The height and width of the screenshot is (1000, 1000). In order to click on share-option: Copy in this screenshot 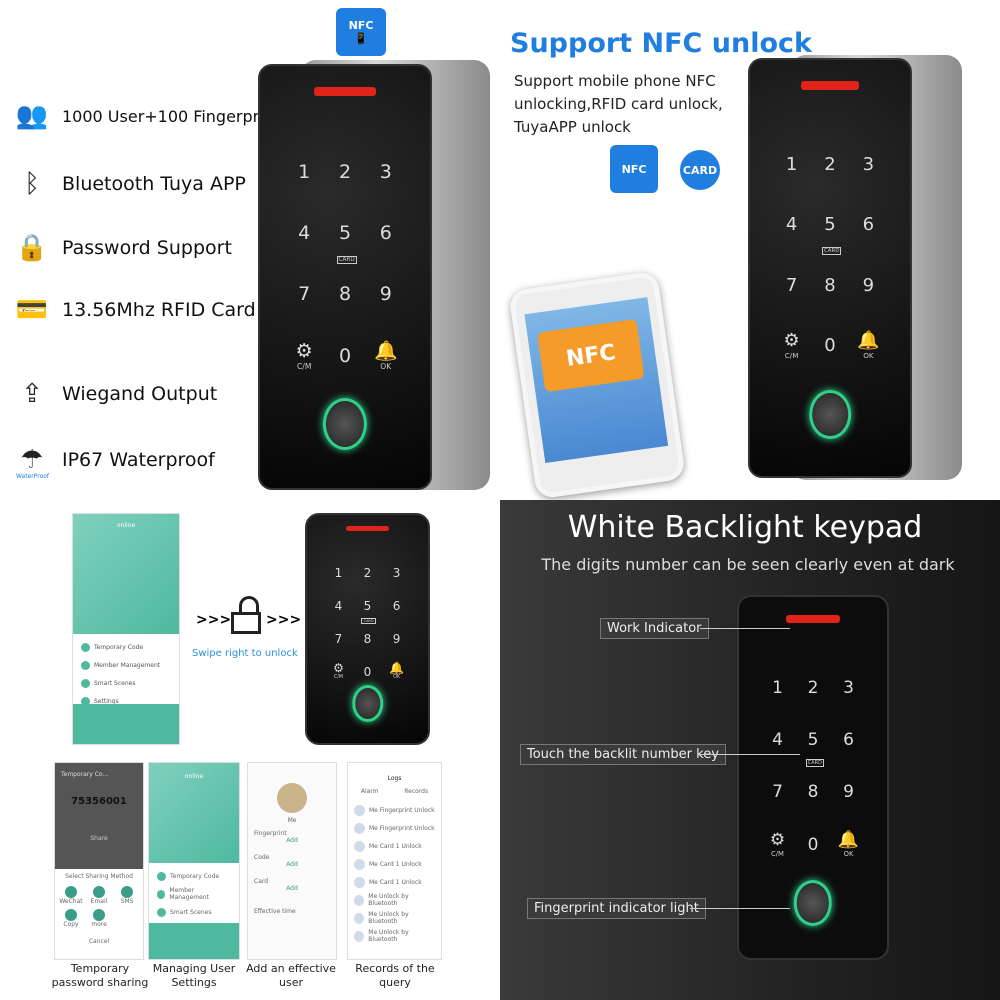, I will do `click(71, 918)`.